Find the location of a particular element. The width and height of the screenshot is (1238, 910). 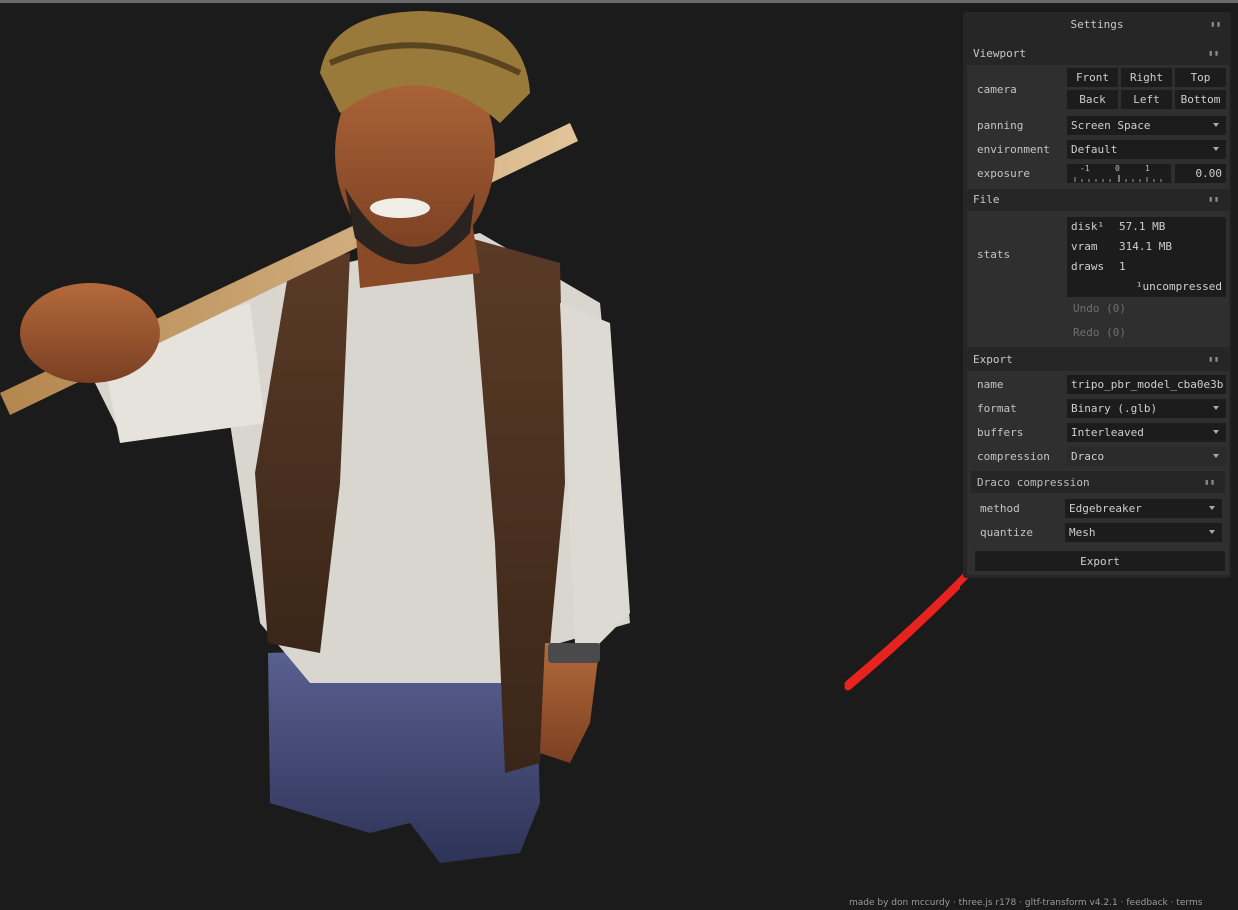

quantize-select: Mesh is located at coordinates (1143, 532).